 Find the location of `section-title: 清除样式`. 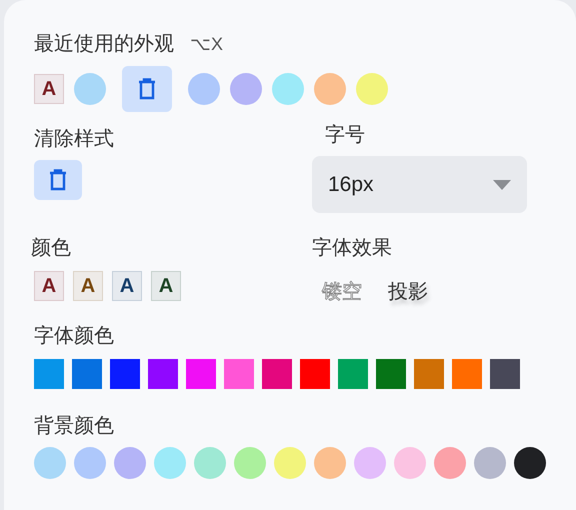

section-title: 清除样式 is located at coordinates (74, 139).